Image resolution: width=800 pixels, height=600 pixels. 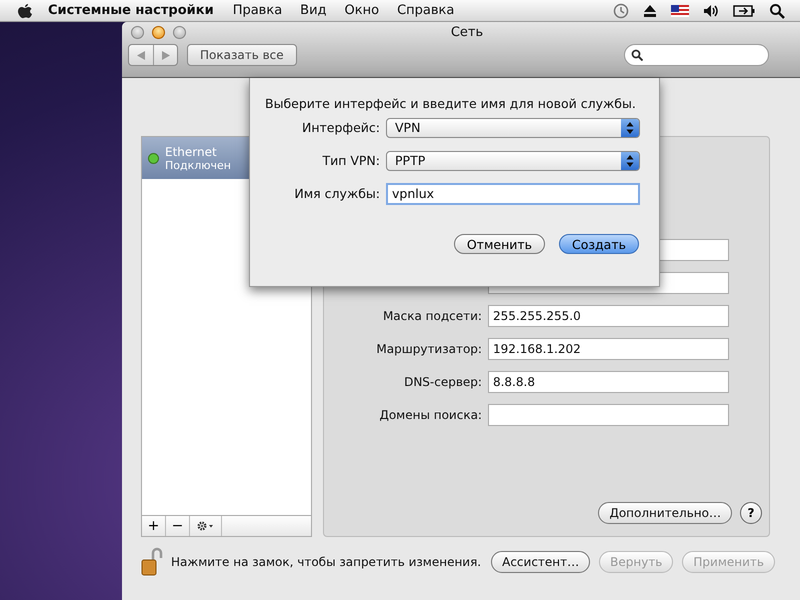 I want to click on menu-item: Правка, so click(x=258, y=10).